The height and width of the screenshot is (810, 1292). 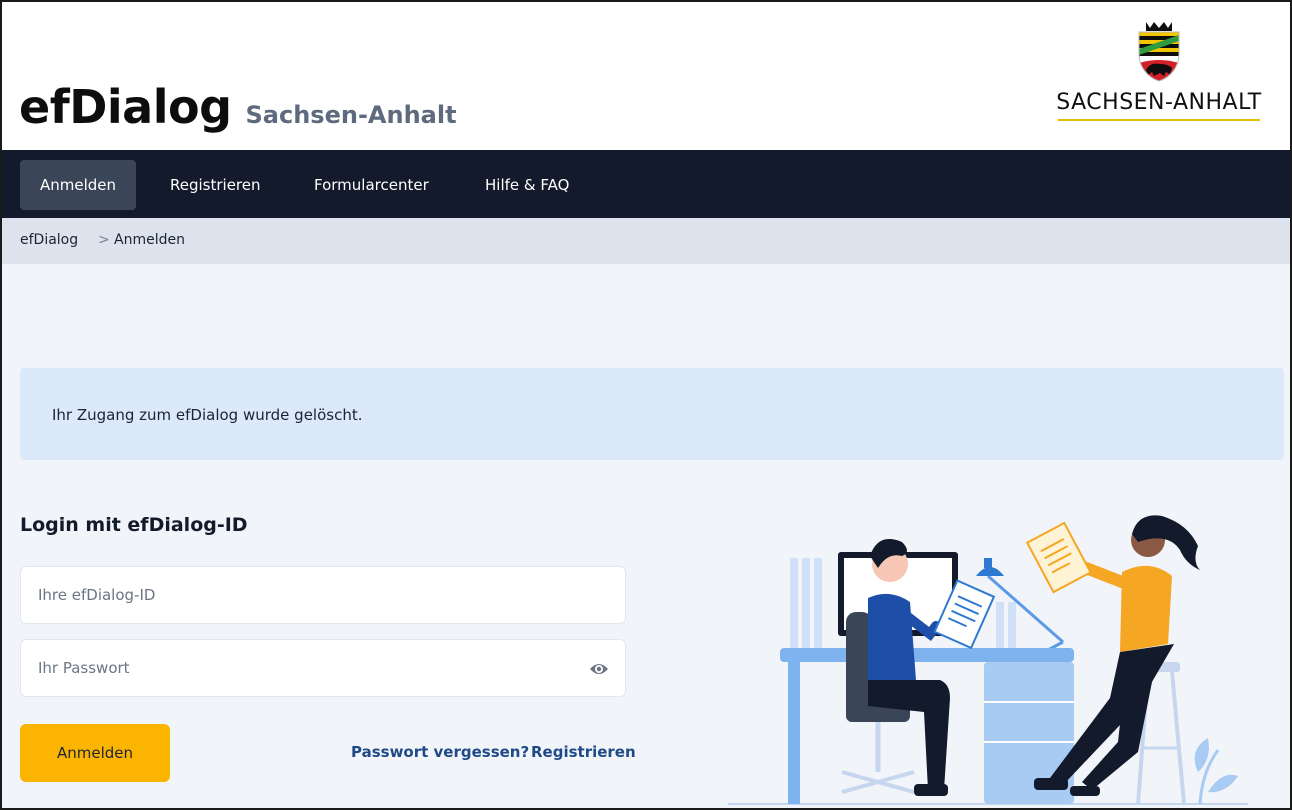 What do you see at coordinates (371, 185) in the screenshot?
I see `nav-item-formularcenter: Formularcenter` at bounding box center [371, 185].